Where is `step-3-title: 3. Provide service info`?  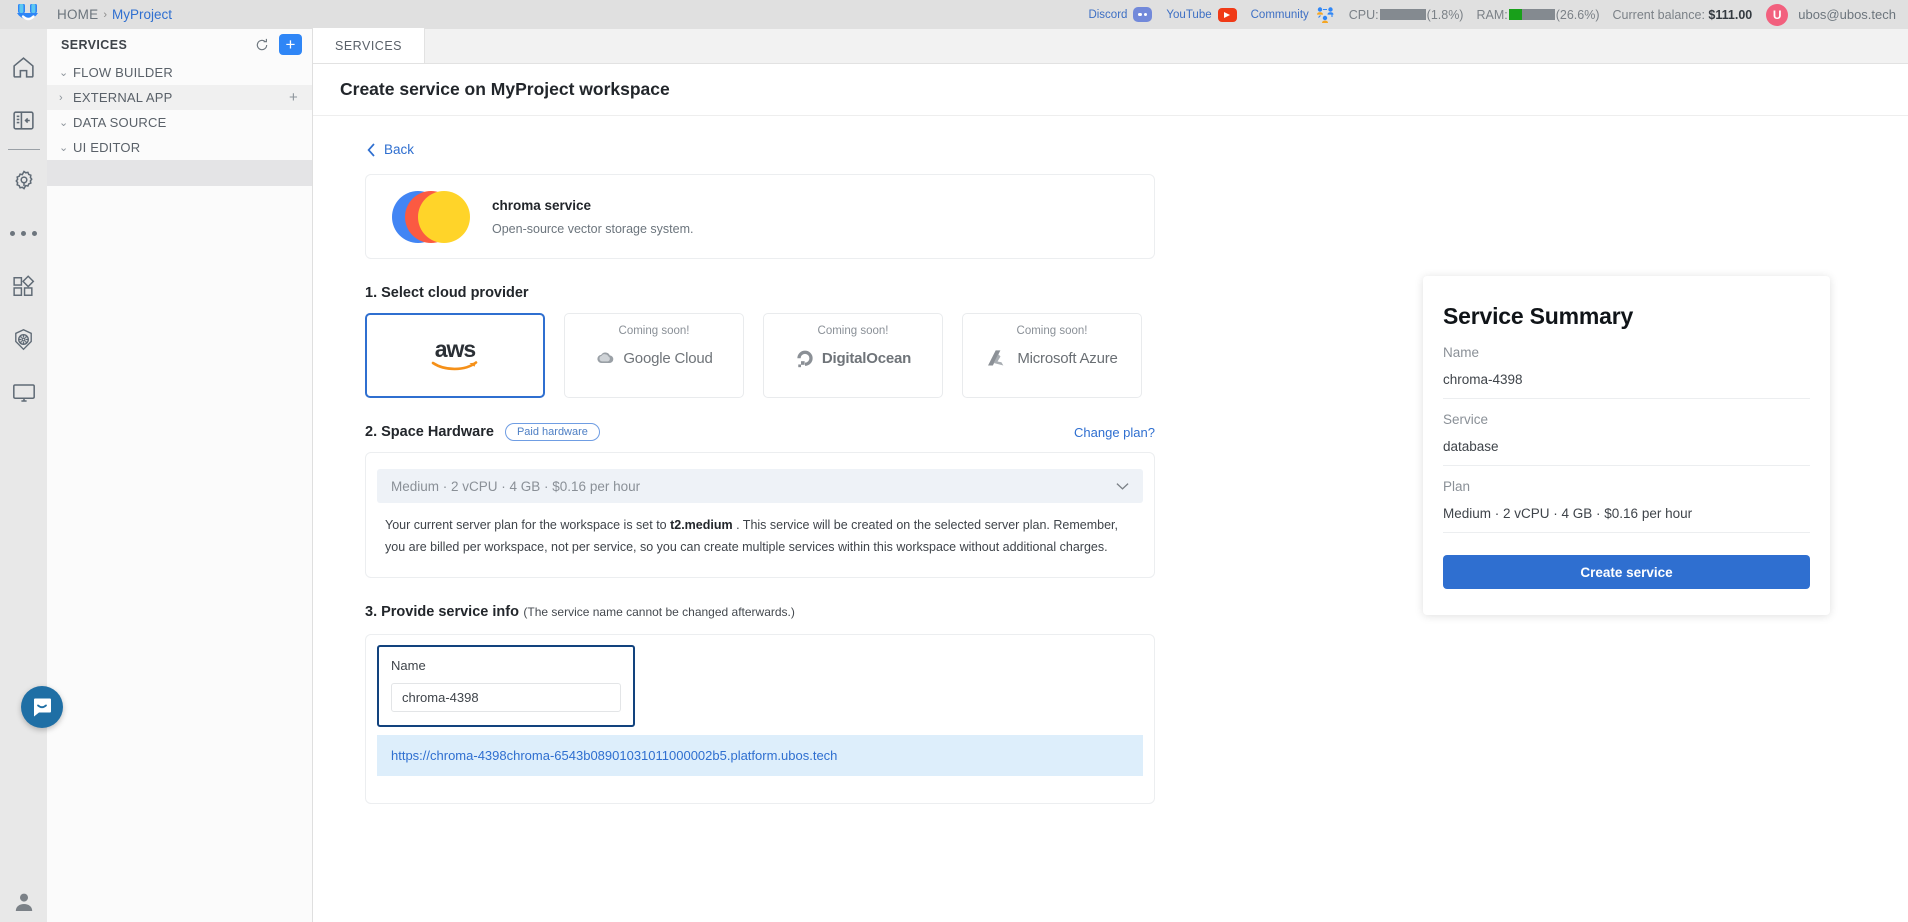 step-3-title: 3. Provide service info is located at coordinates (442, 611).